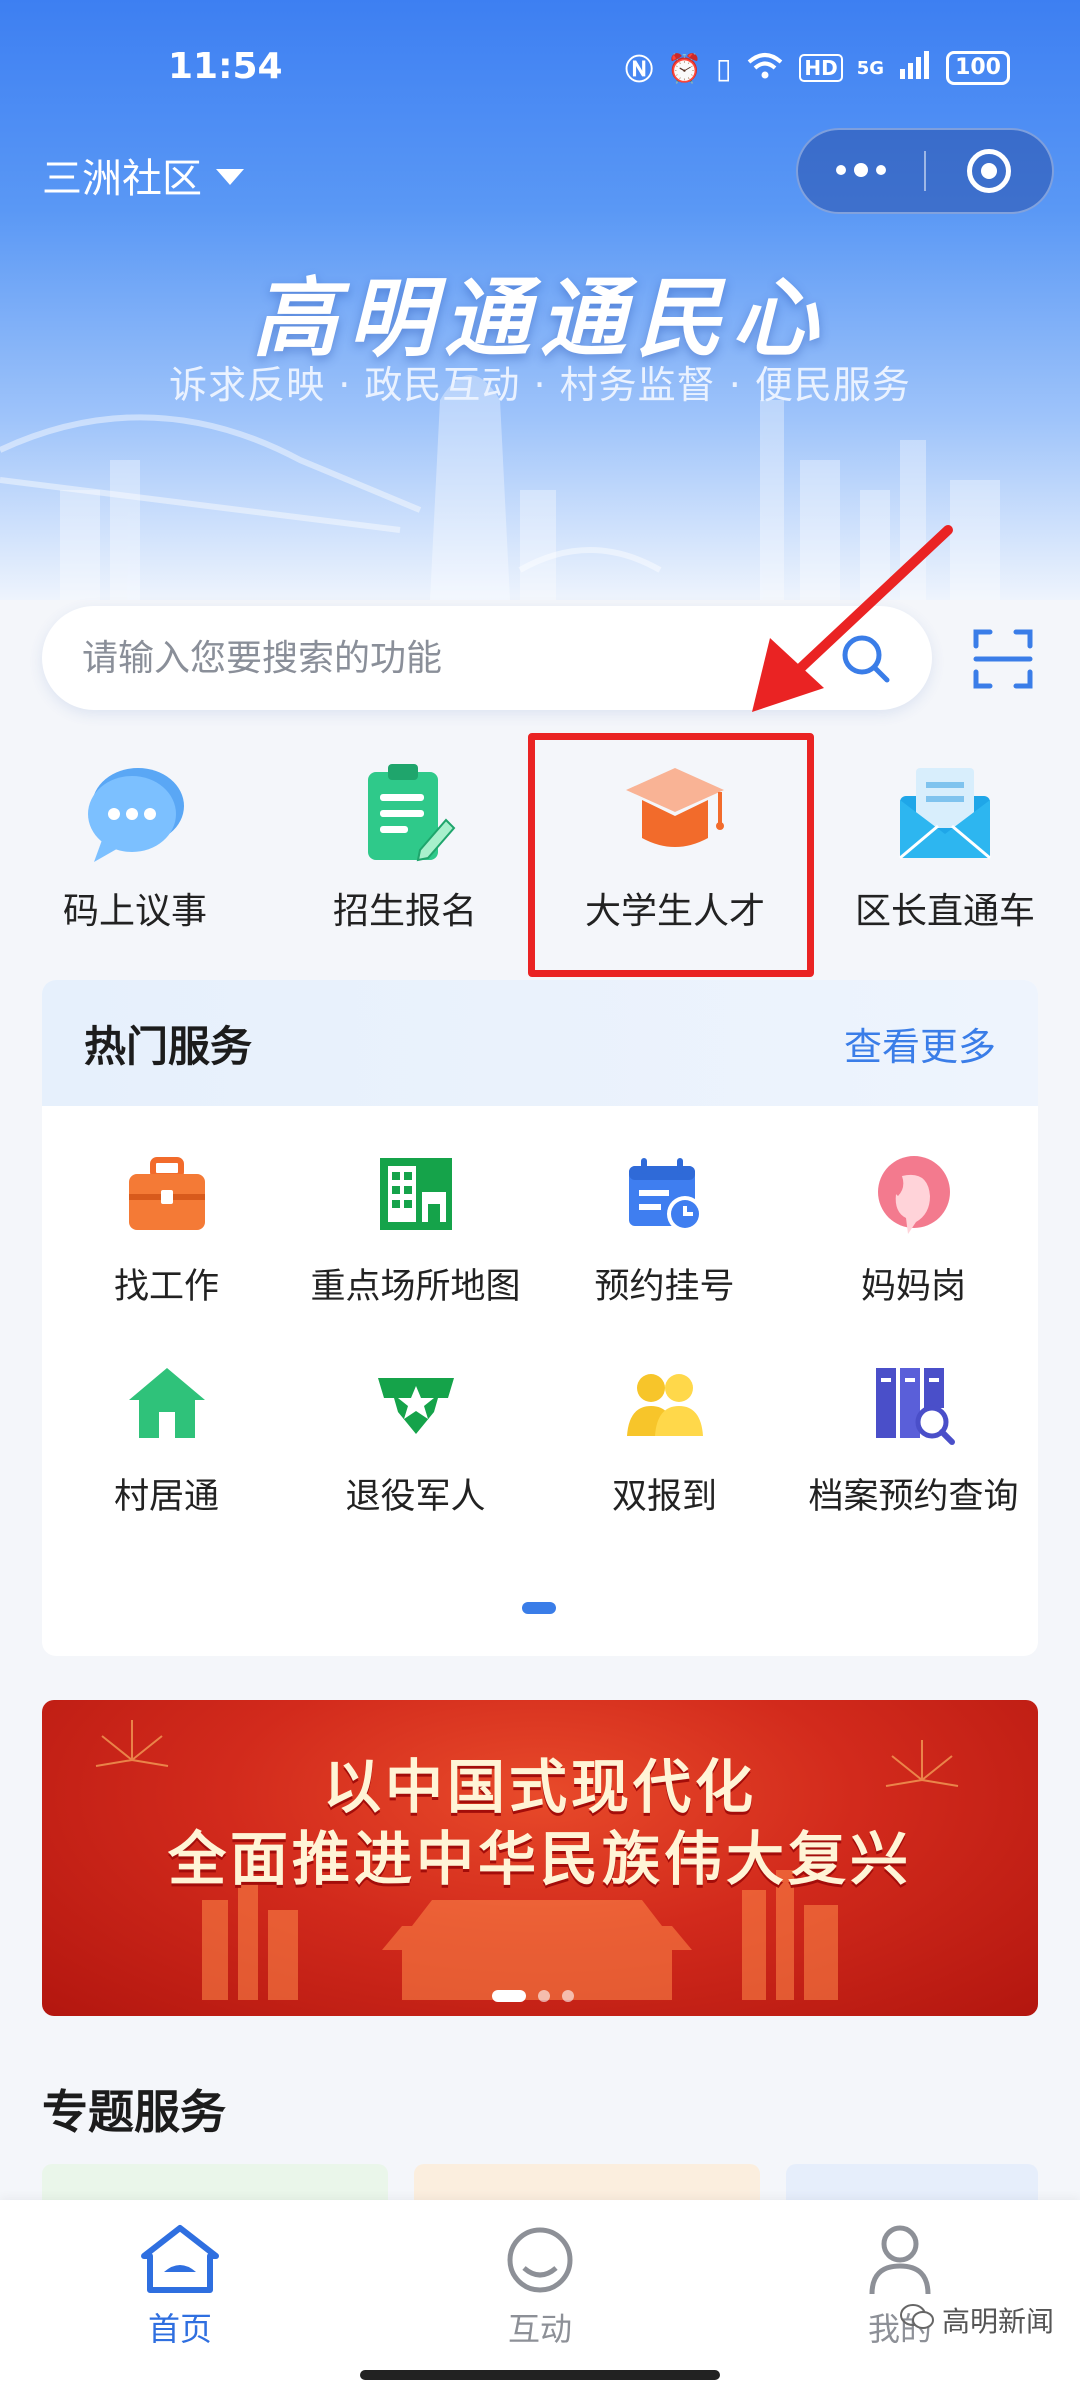 Image resolution: width=1080 pixels, height=2400 pixels. Describe the element at coordinates (852, 618) in the screenshot. I see `pointer-arrow-annotation` at that location.